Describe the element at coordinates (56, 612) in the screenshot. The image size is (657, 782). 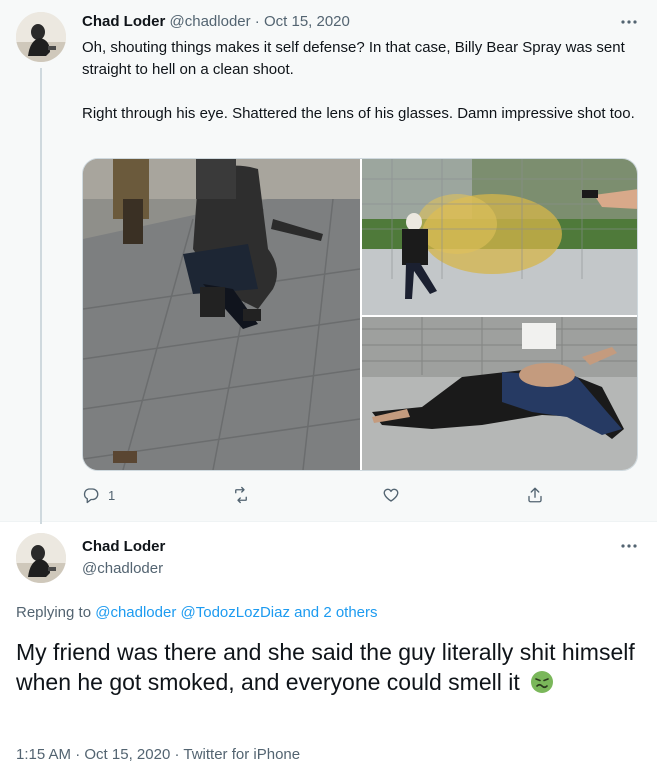
I see `replying-prefix: Replying to` at that location.